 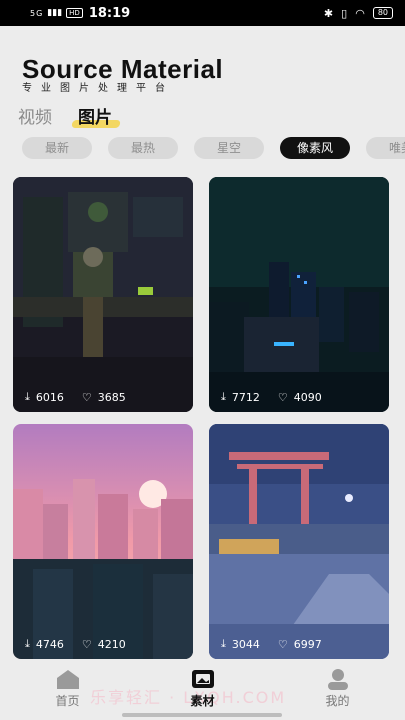 What do you see at coordinates (245, 397) in the screenshot?
I see `download-count: 7712` at bounding box center [245, 397].